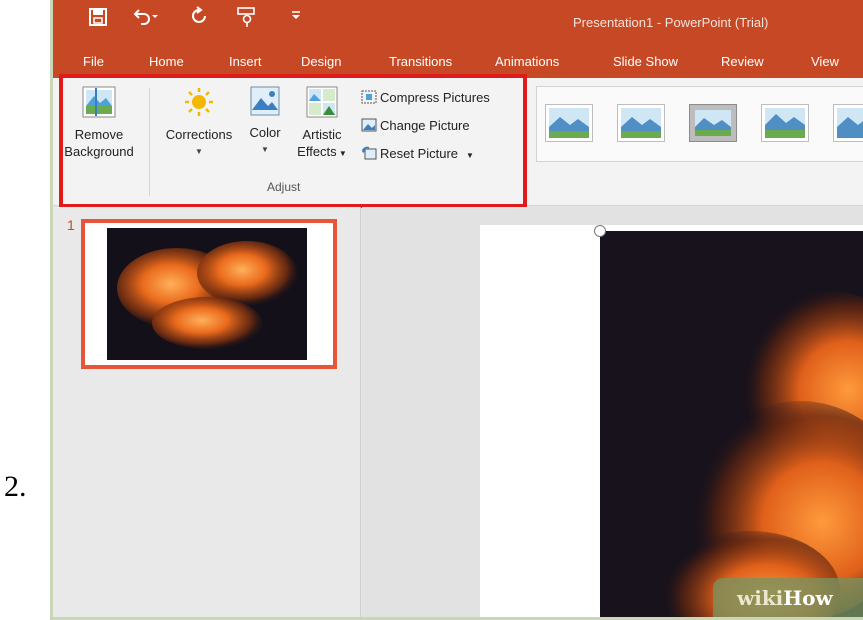 The height and width of the screenshot is (620, 863). I want to click on adjust-group-highlight, so click(293, 141).